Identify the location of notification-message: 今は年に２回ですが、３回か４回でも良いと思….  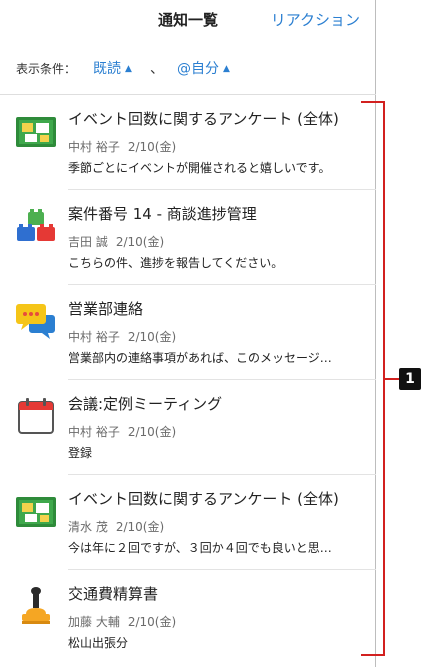
(200, 548).